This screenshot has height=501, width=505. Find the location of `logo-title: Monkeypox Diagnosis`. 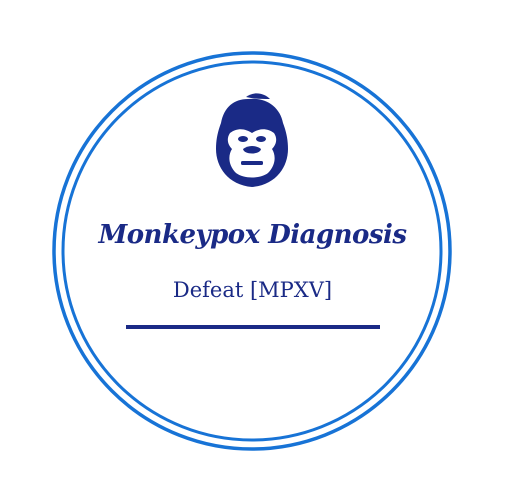

logo-title: Monkeypox Diagnosis is located at coordinates (252, 235).